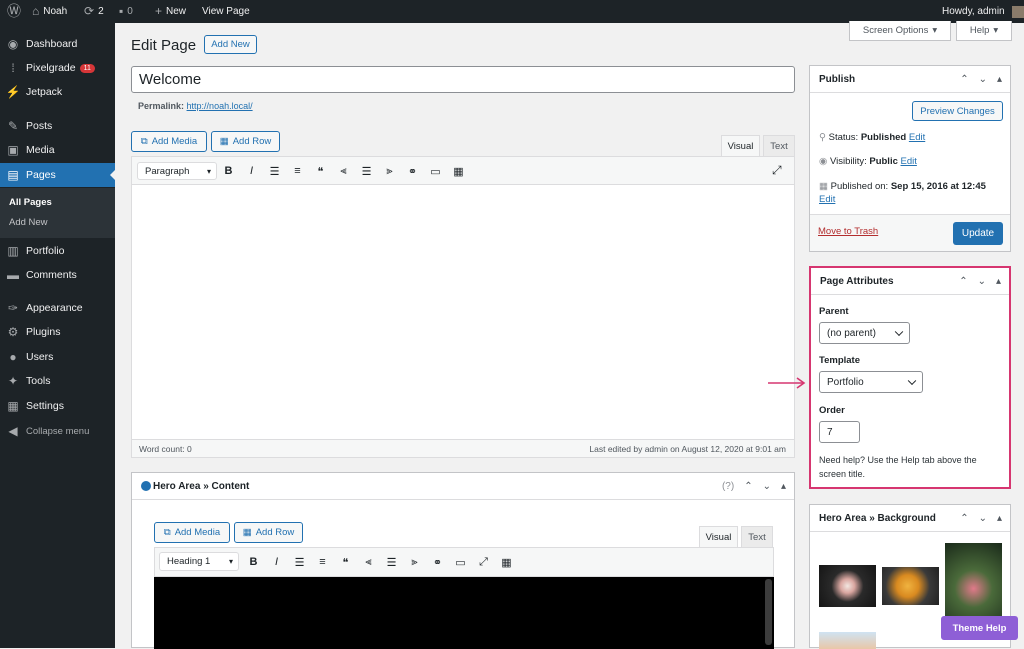  I want to click on menu-item-posts: ✎ Posts, so click(57, 126).